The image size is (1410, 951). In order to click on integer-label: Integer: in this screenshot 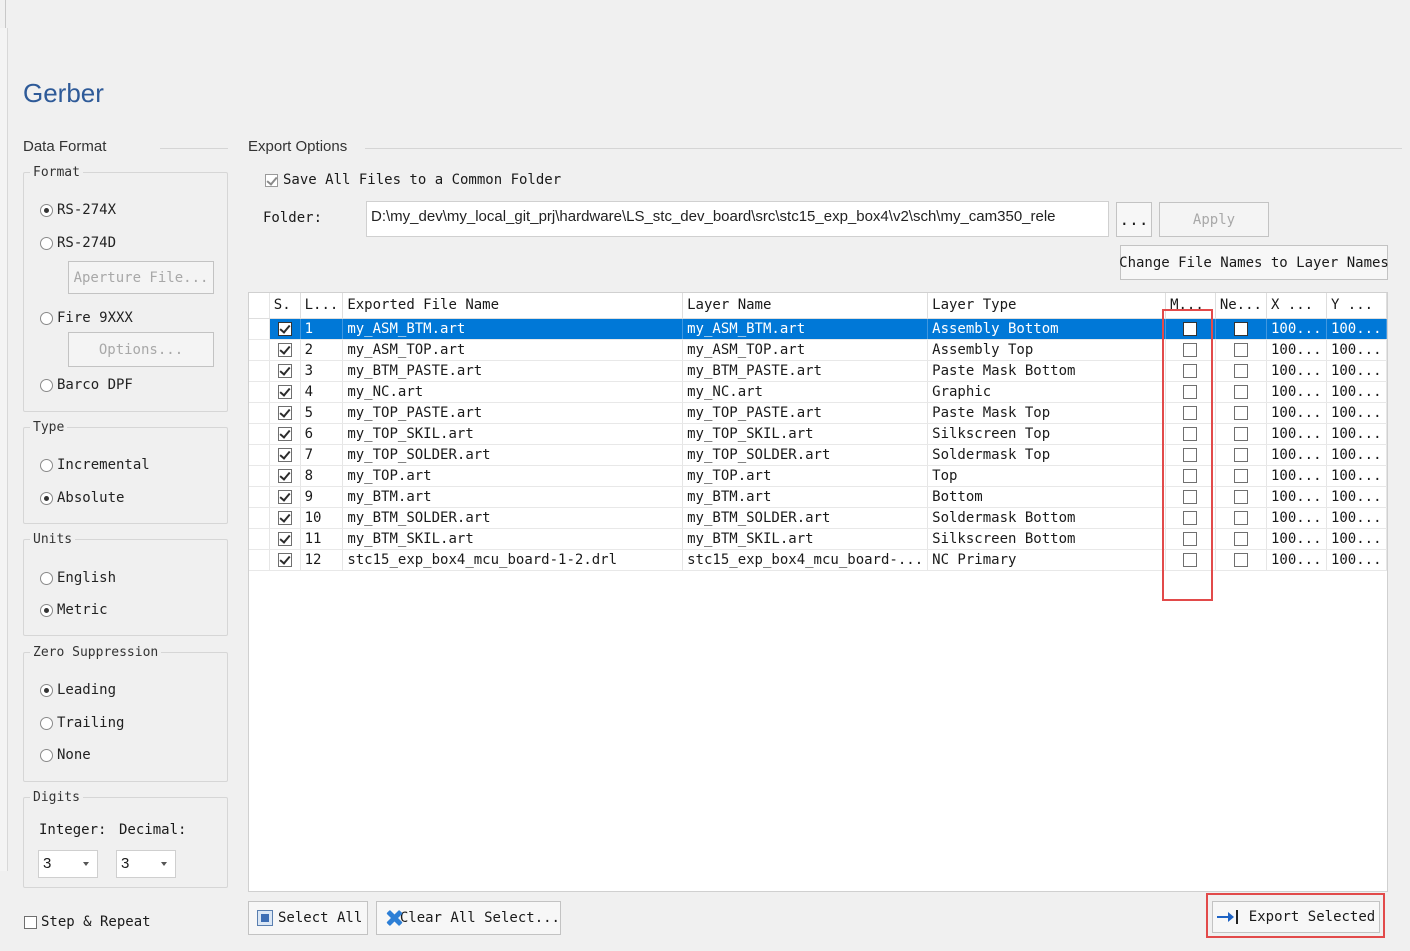, I will do `click(73, 830)`.